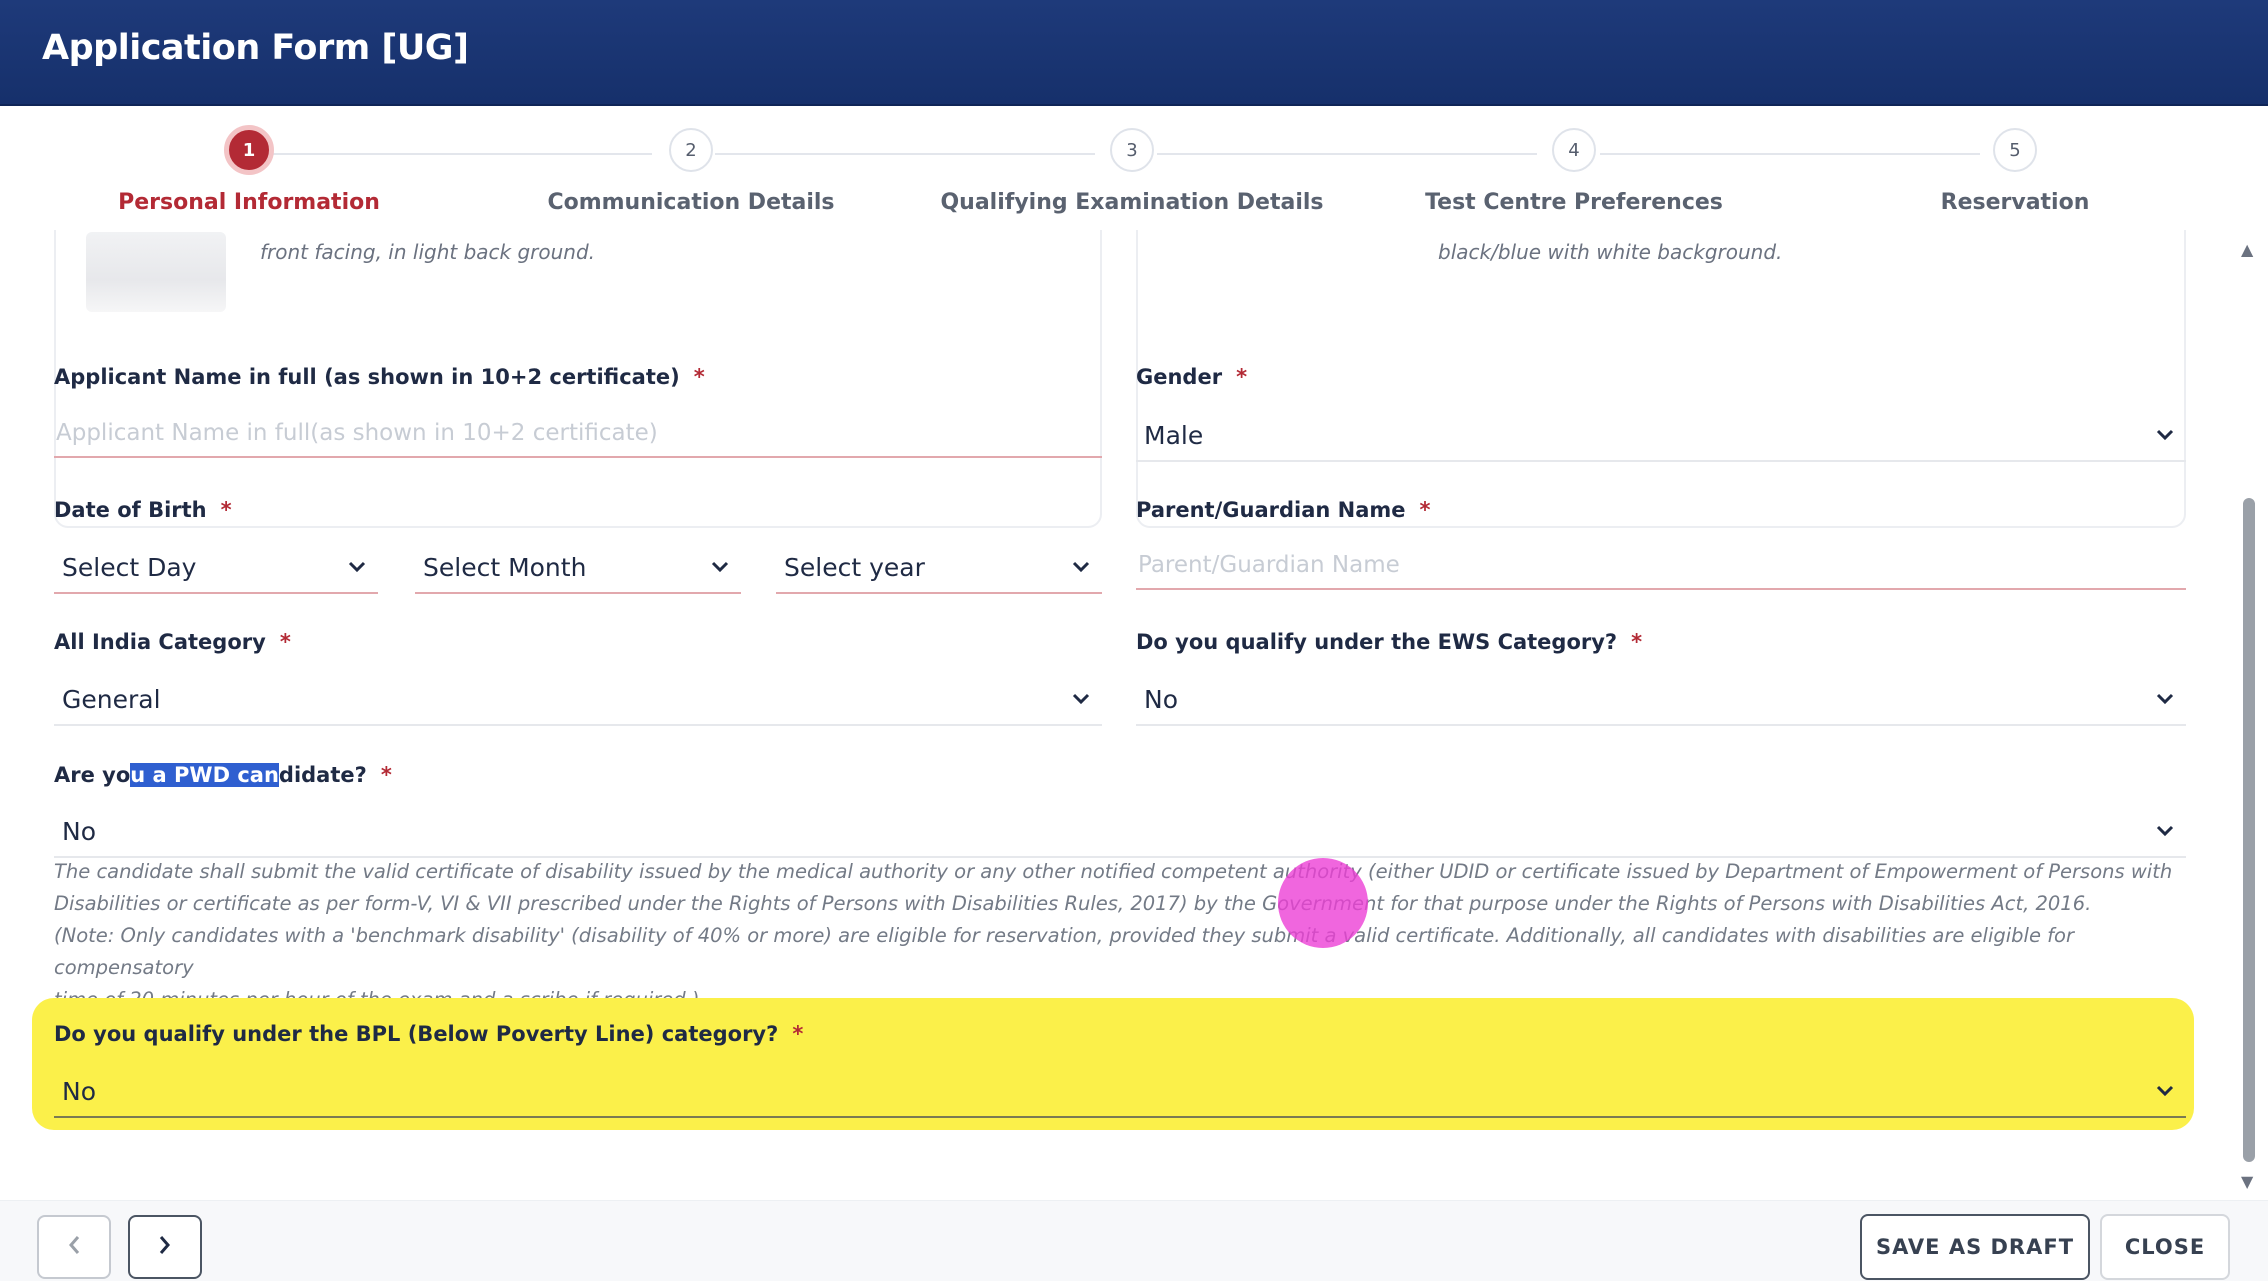 The height and width of the screenshot is (1281, 2268). What do you see at coordinates (249, 150) in the screenshot?
I see `step-number: 1` at bounding box center [249, 150].